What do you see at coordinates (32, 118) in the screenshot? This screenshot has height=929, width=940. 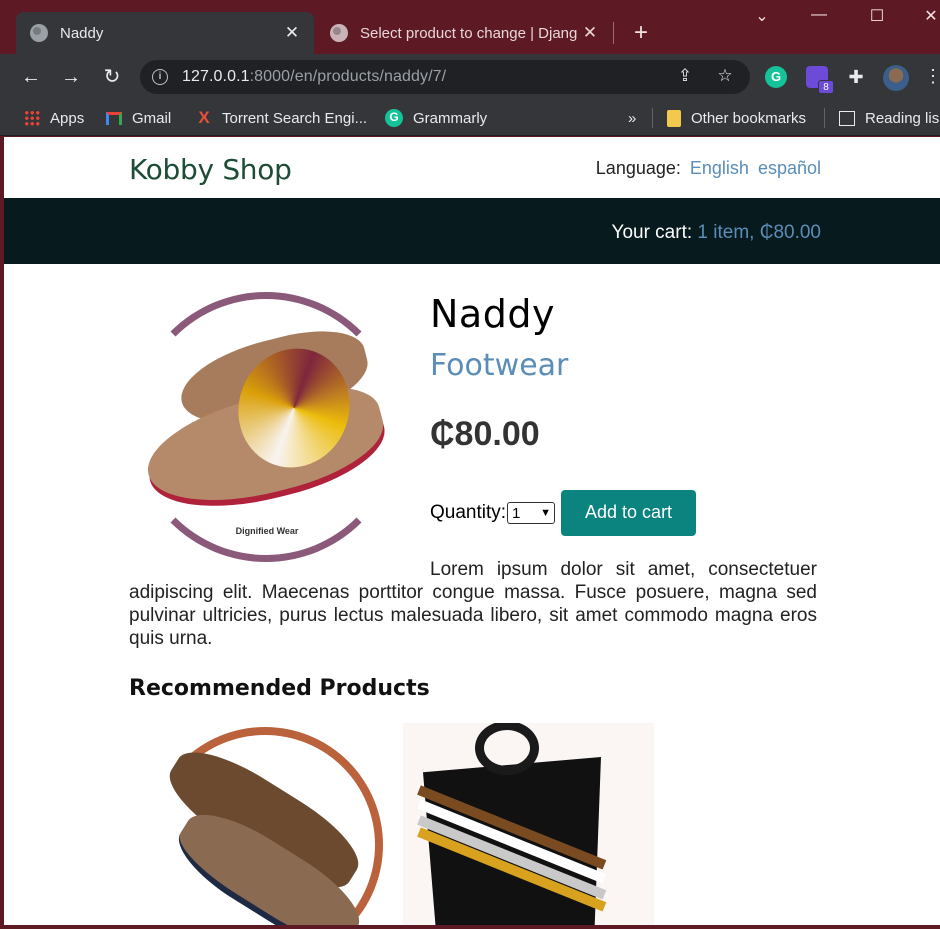 I see `apps-icon` at bounding box center [32, 118].